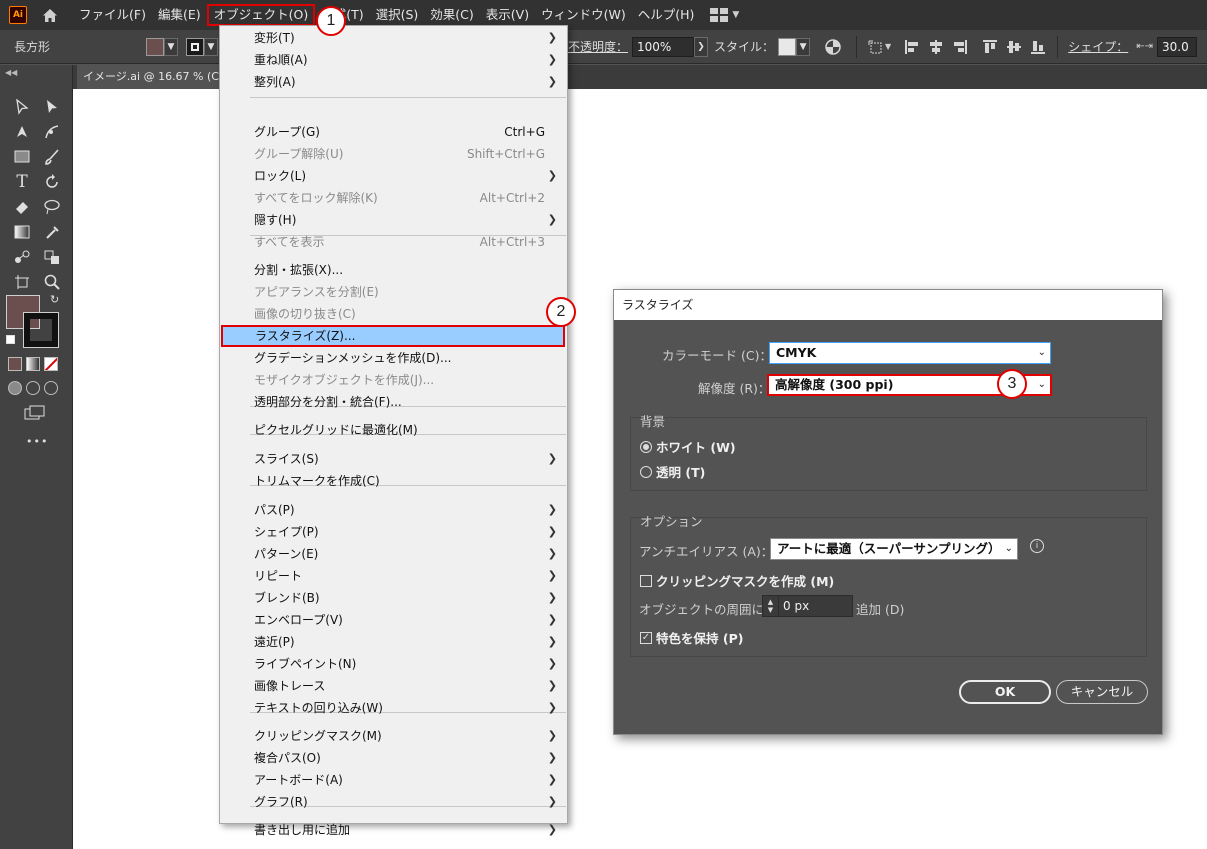 The height and width of the screenshot is (849, 1207). What do you see at coordinates (211, 46) in the screenshot?
I see `stroke-dropdown-icon: ▼` at bounding box center [211, 46].